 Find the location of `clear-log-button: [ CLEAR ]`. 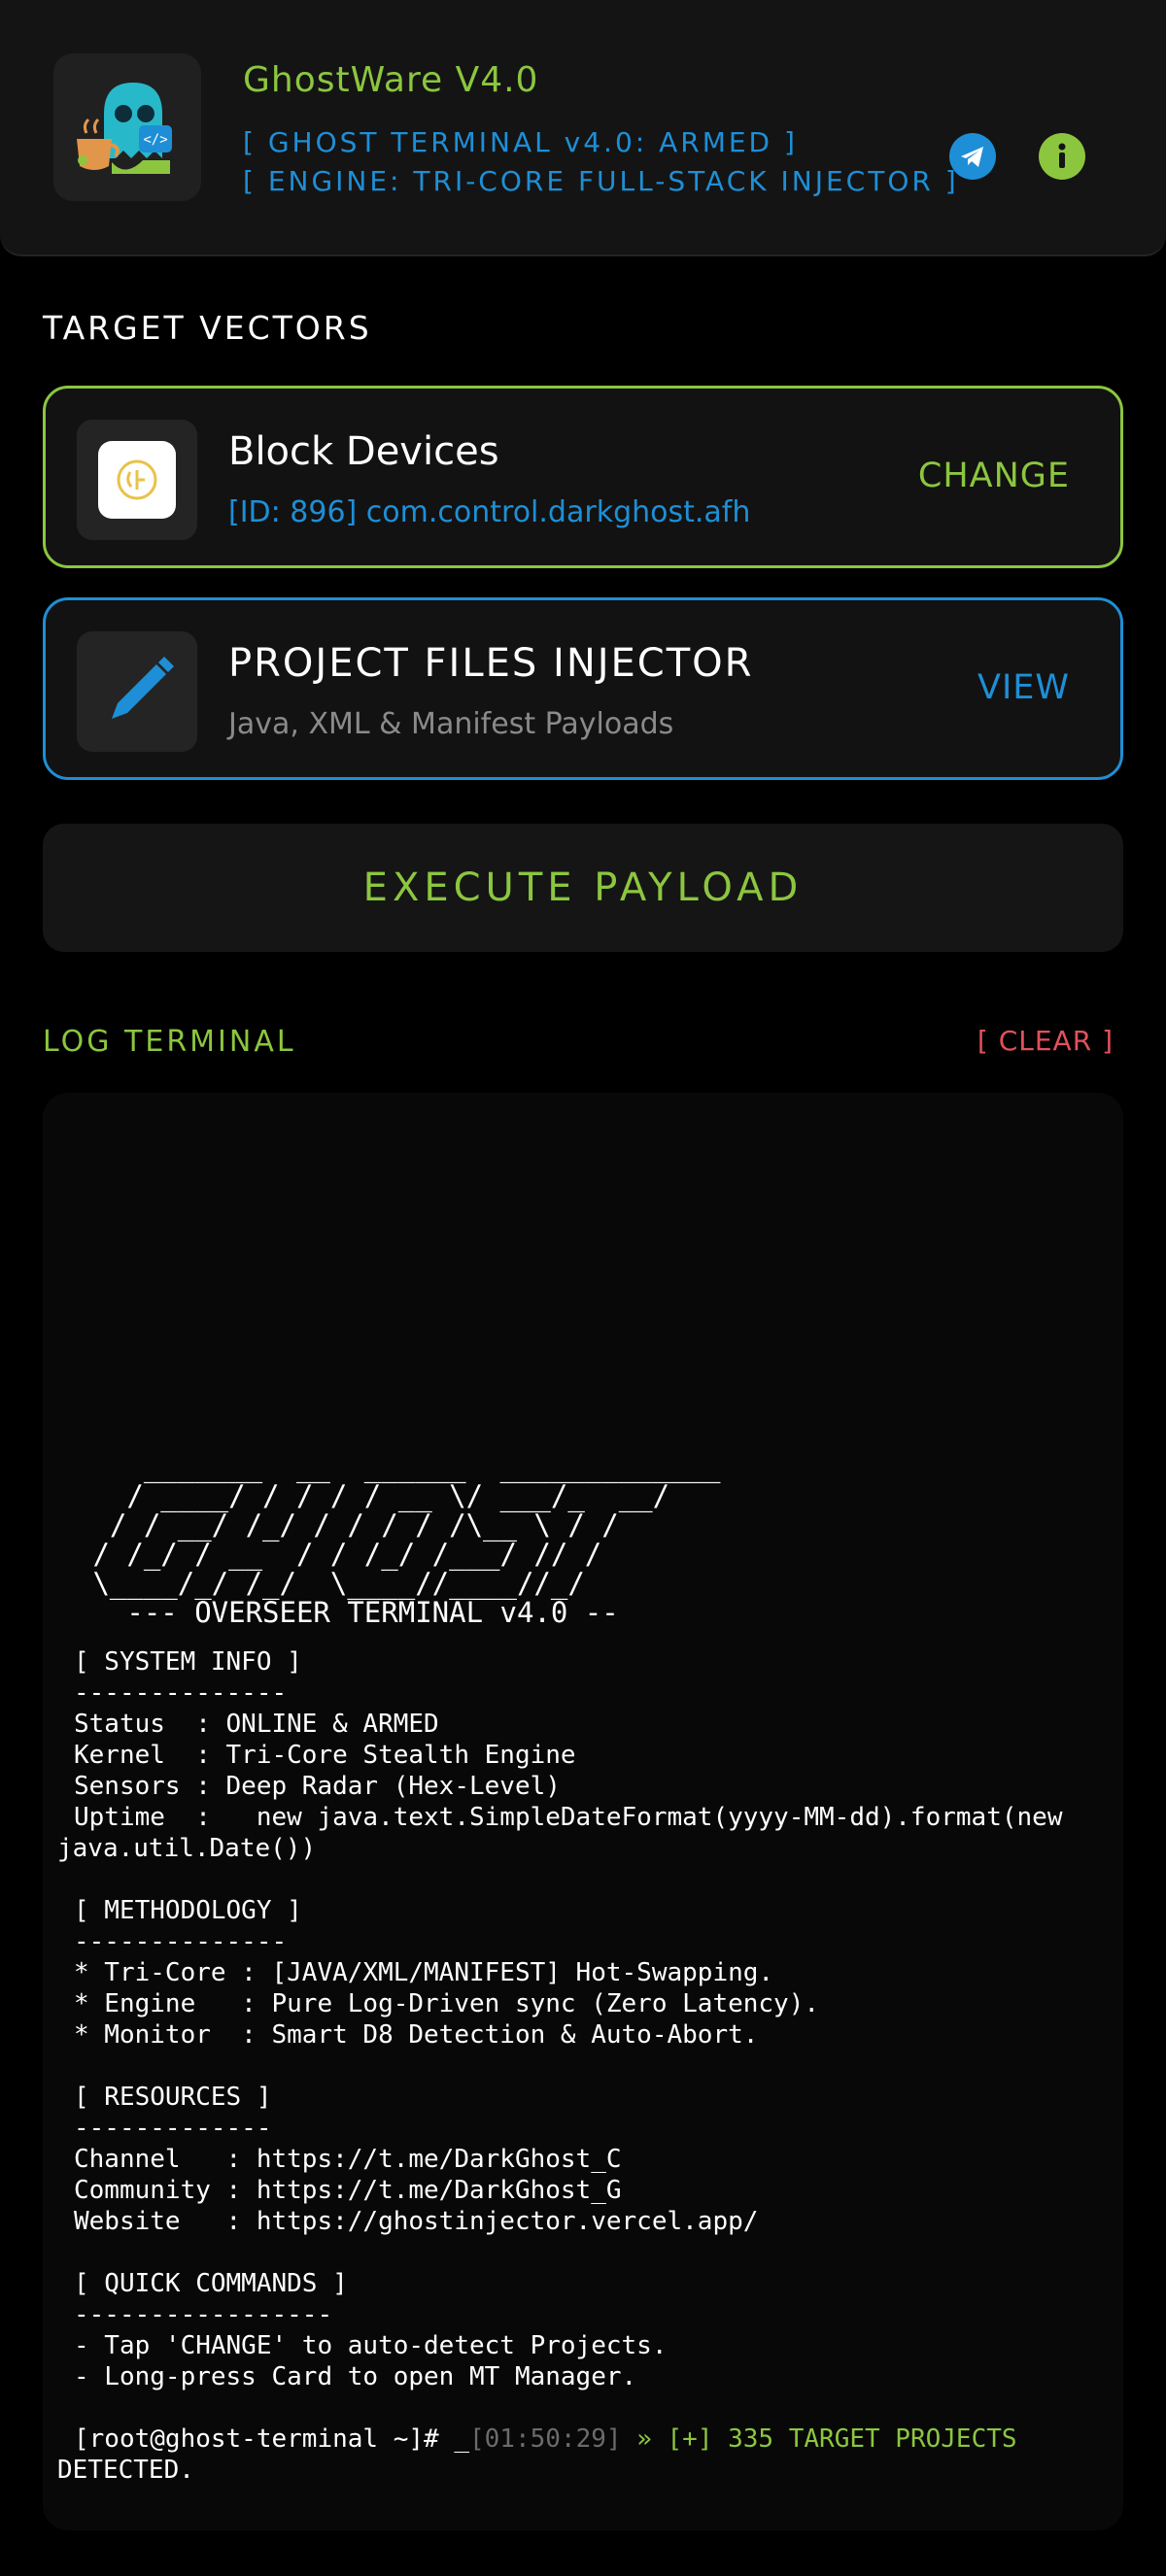

clear-log-button: [ CLEAR ] is located at coordinates (1045, 1041).